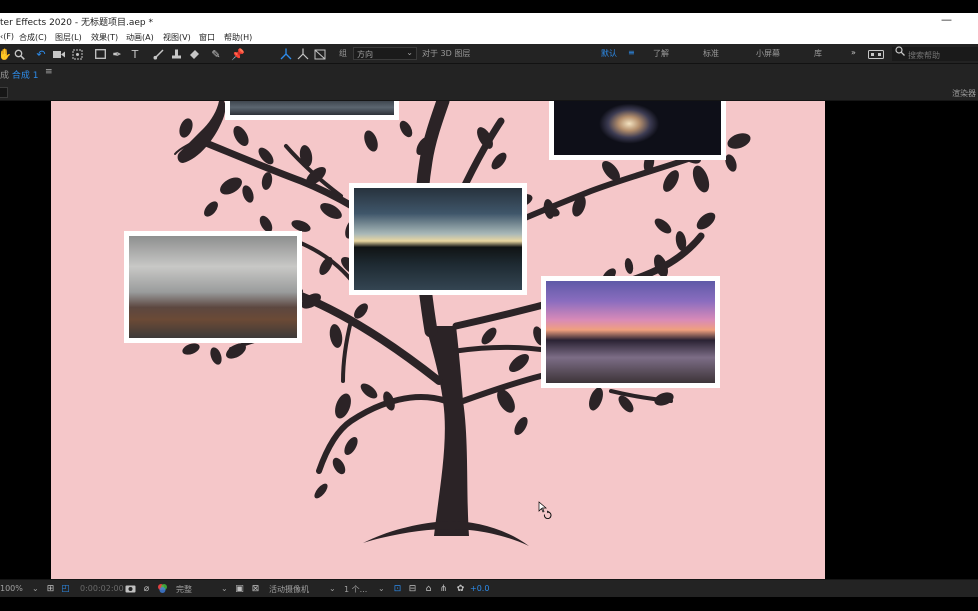 This screenshot has height=611, width=978. Describe the element at coordinates (207, 37) in the screenshot. I see `menu-window: 窗口` at that location.